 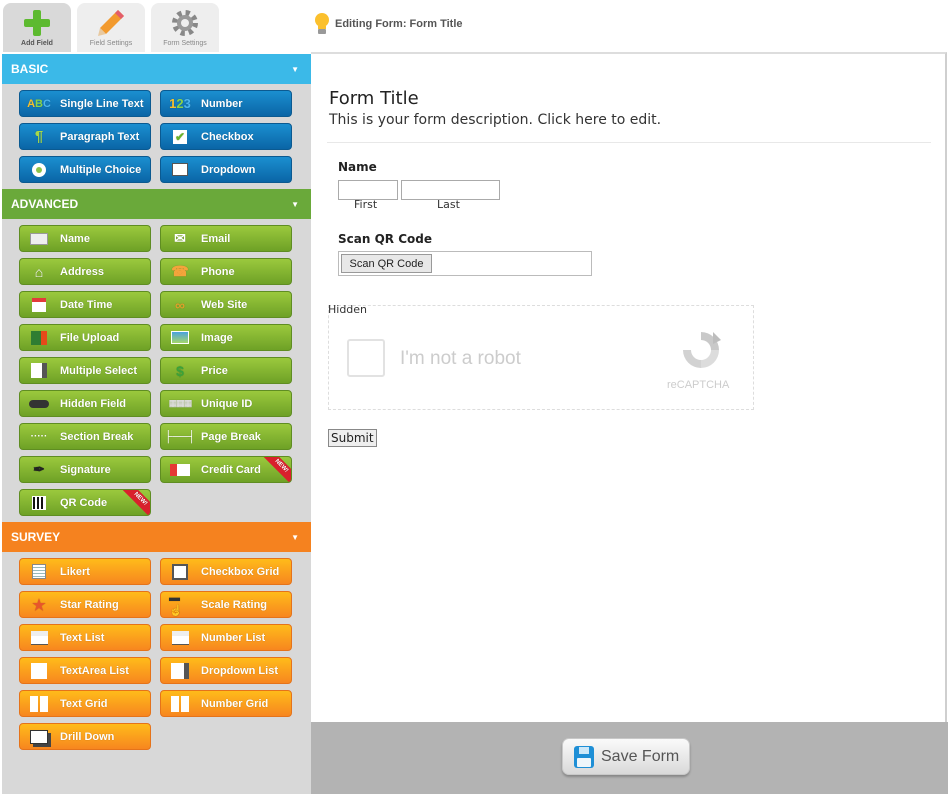 I want to click on field-button-address: ⌂ Address, so click(x=85, y=271).